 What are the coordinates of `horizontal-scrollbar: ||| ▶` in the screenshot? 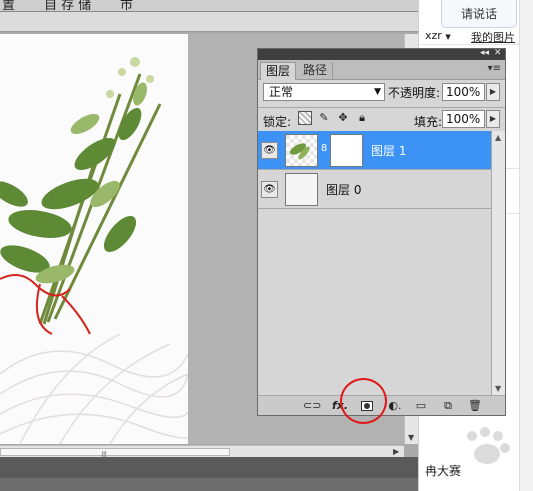 It's located at (202, 452).